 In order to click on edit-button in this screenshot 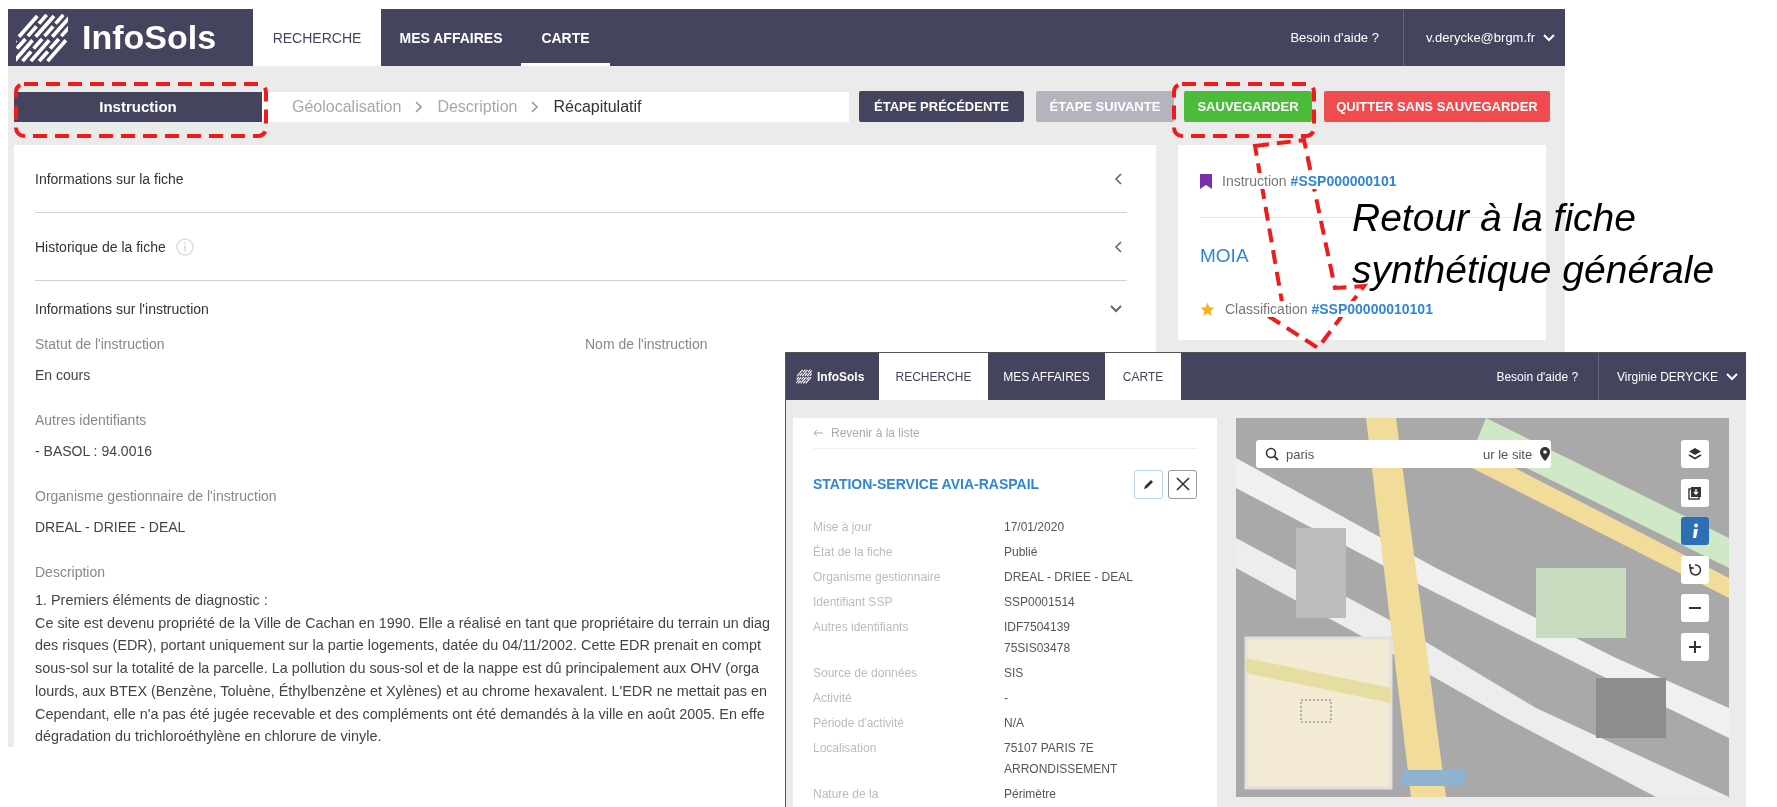, I will do `click(1148, 484)`.